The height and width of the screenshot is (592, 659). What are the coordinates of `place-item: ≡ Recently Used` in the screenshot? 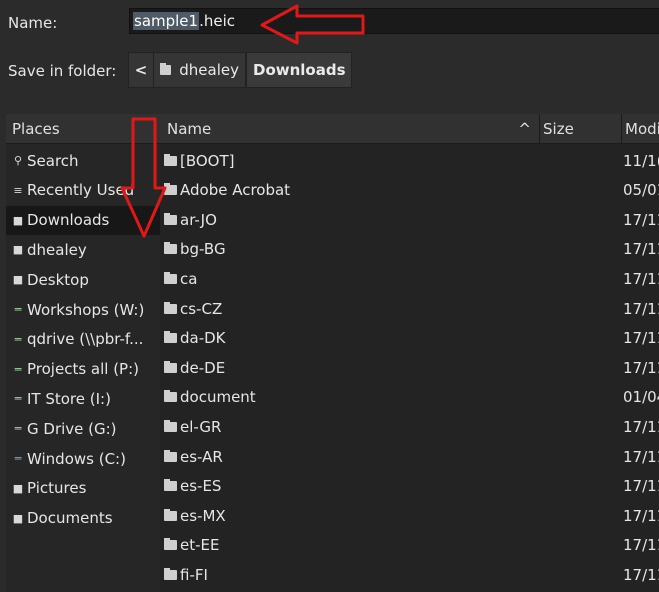 It's located at (83, 190).